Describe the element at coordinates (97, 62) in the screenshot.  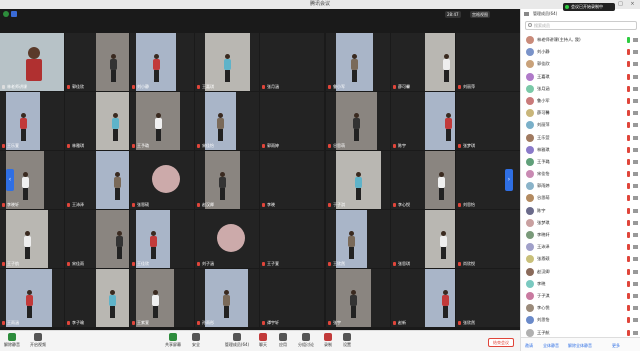
I see `video-tile: 郭佳欣` at that location.